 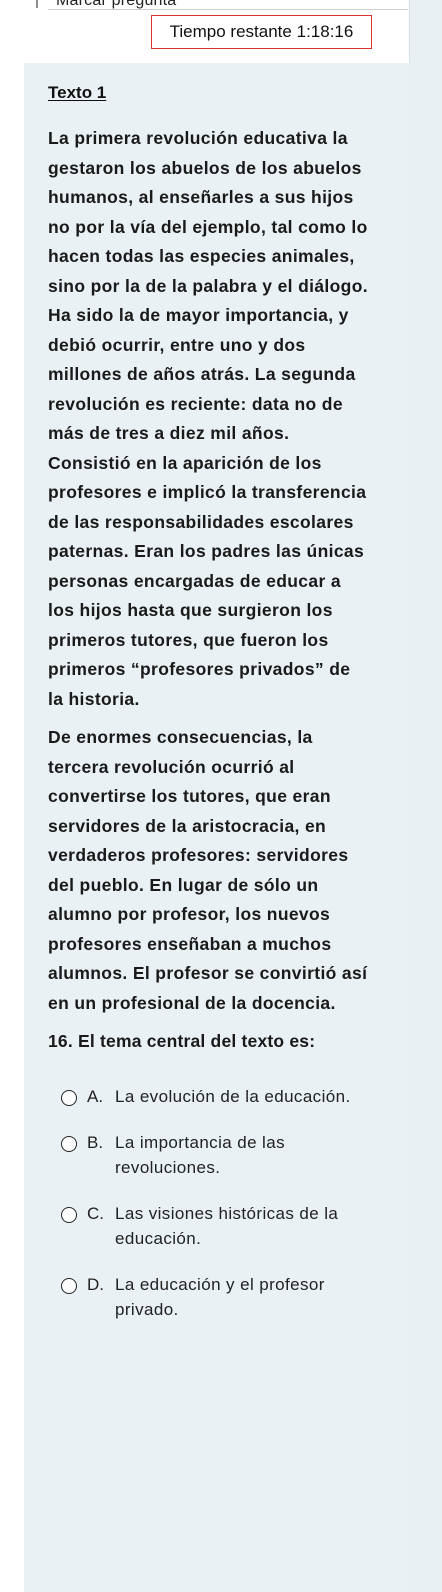 I want to click on radio-button-b, so click(x=69, y=1144).